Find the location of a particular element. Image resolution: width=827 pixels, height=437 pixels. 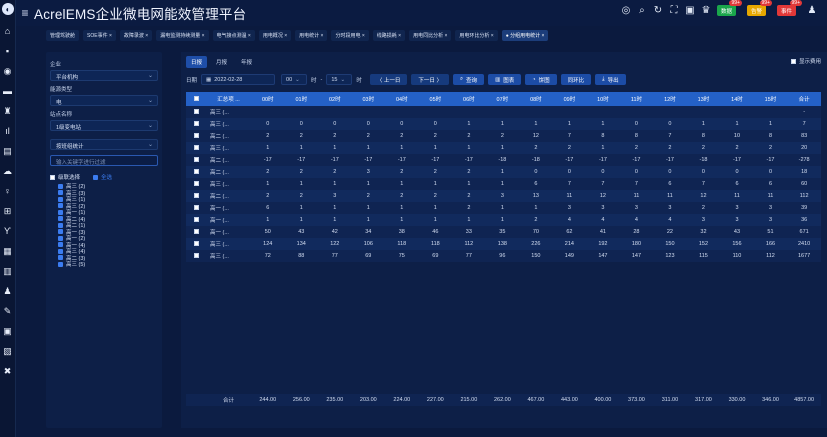

nav-tab: 电气接点测温 × is located at coordinates (233, 35).